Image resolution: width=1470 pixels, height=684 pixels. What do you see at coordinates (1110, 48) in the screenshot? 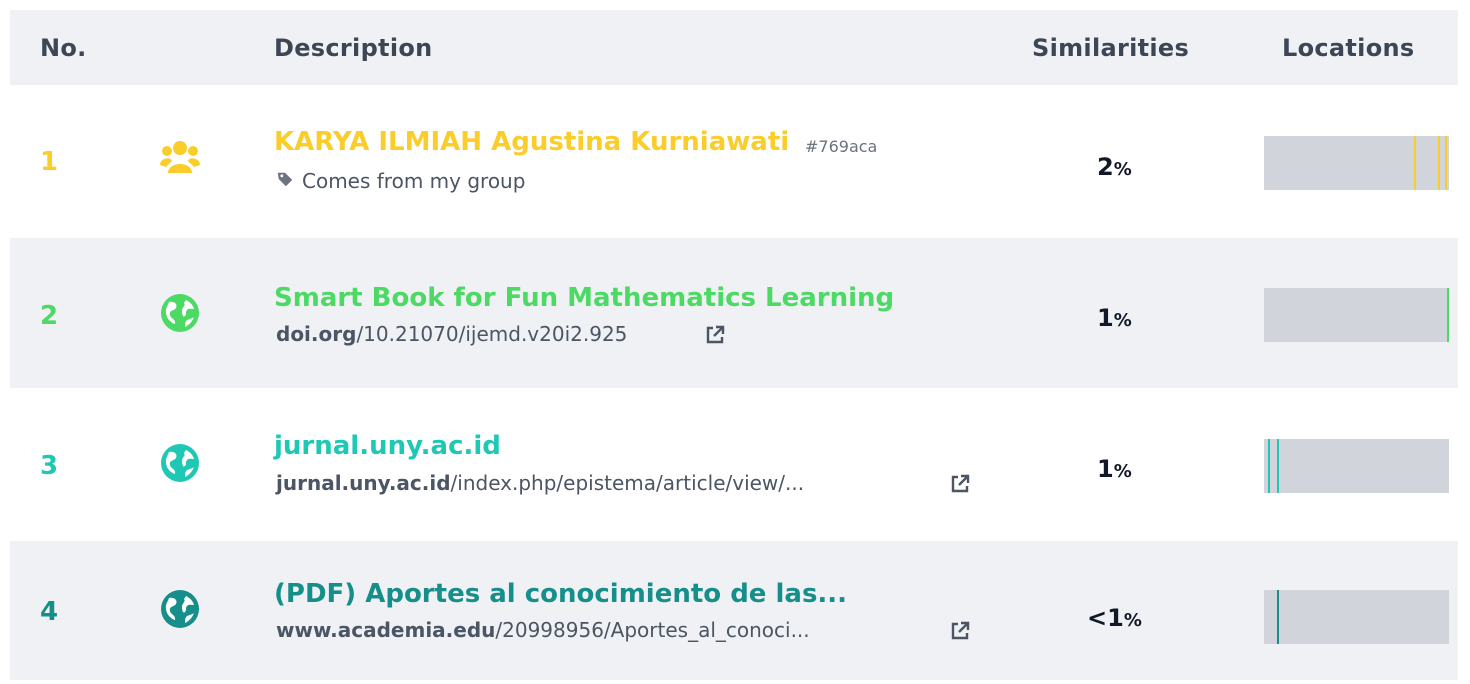
I see `column-header-similarities: Similarities` at bounding box center [1110, 48].